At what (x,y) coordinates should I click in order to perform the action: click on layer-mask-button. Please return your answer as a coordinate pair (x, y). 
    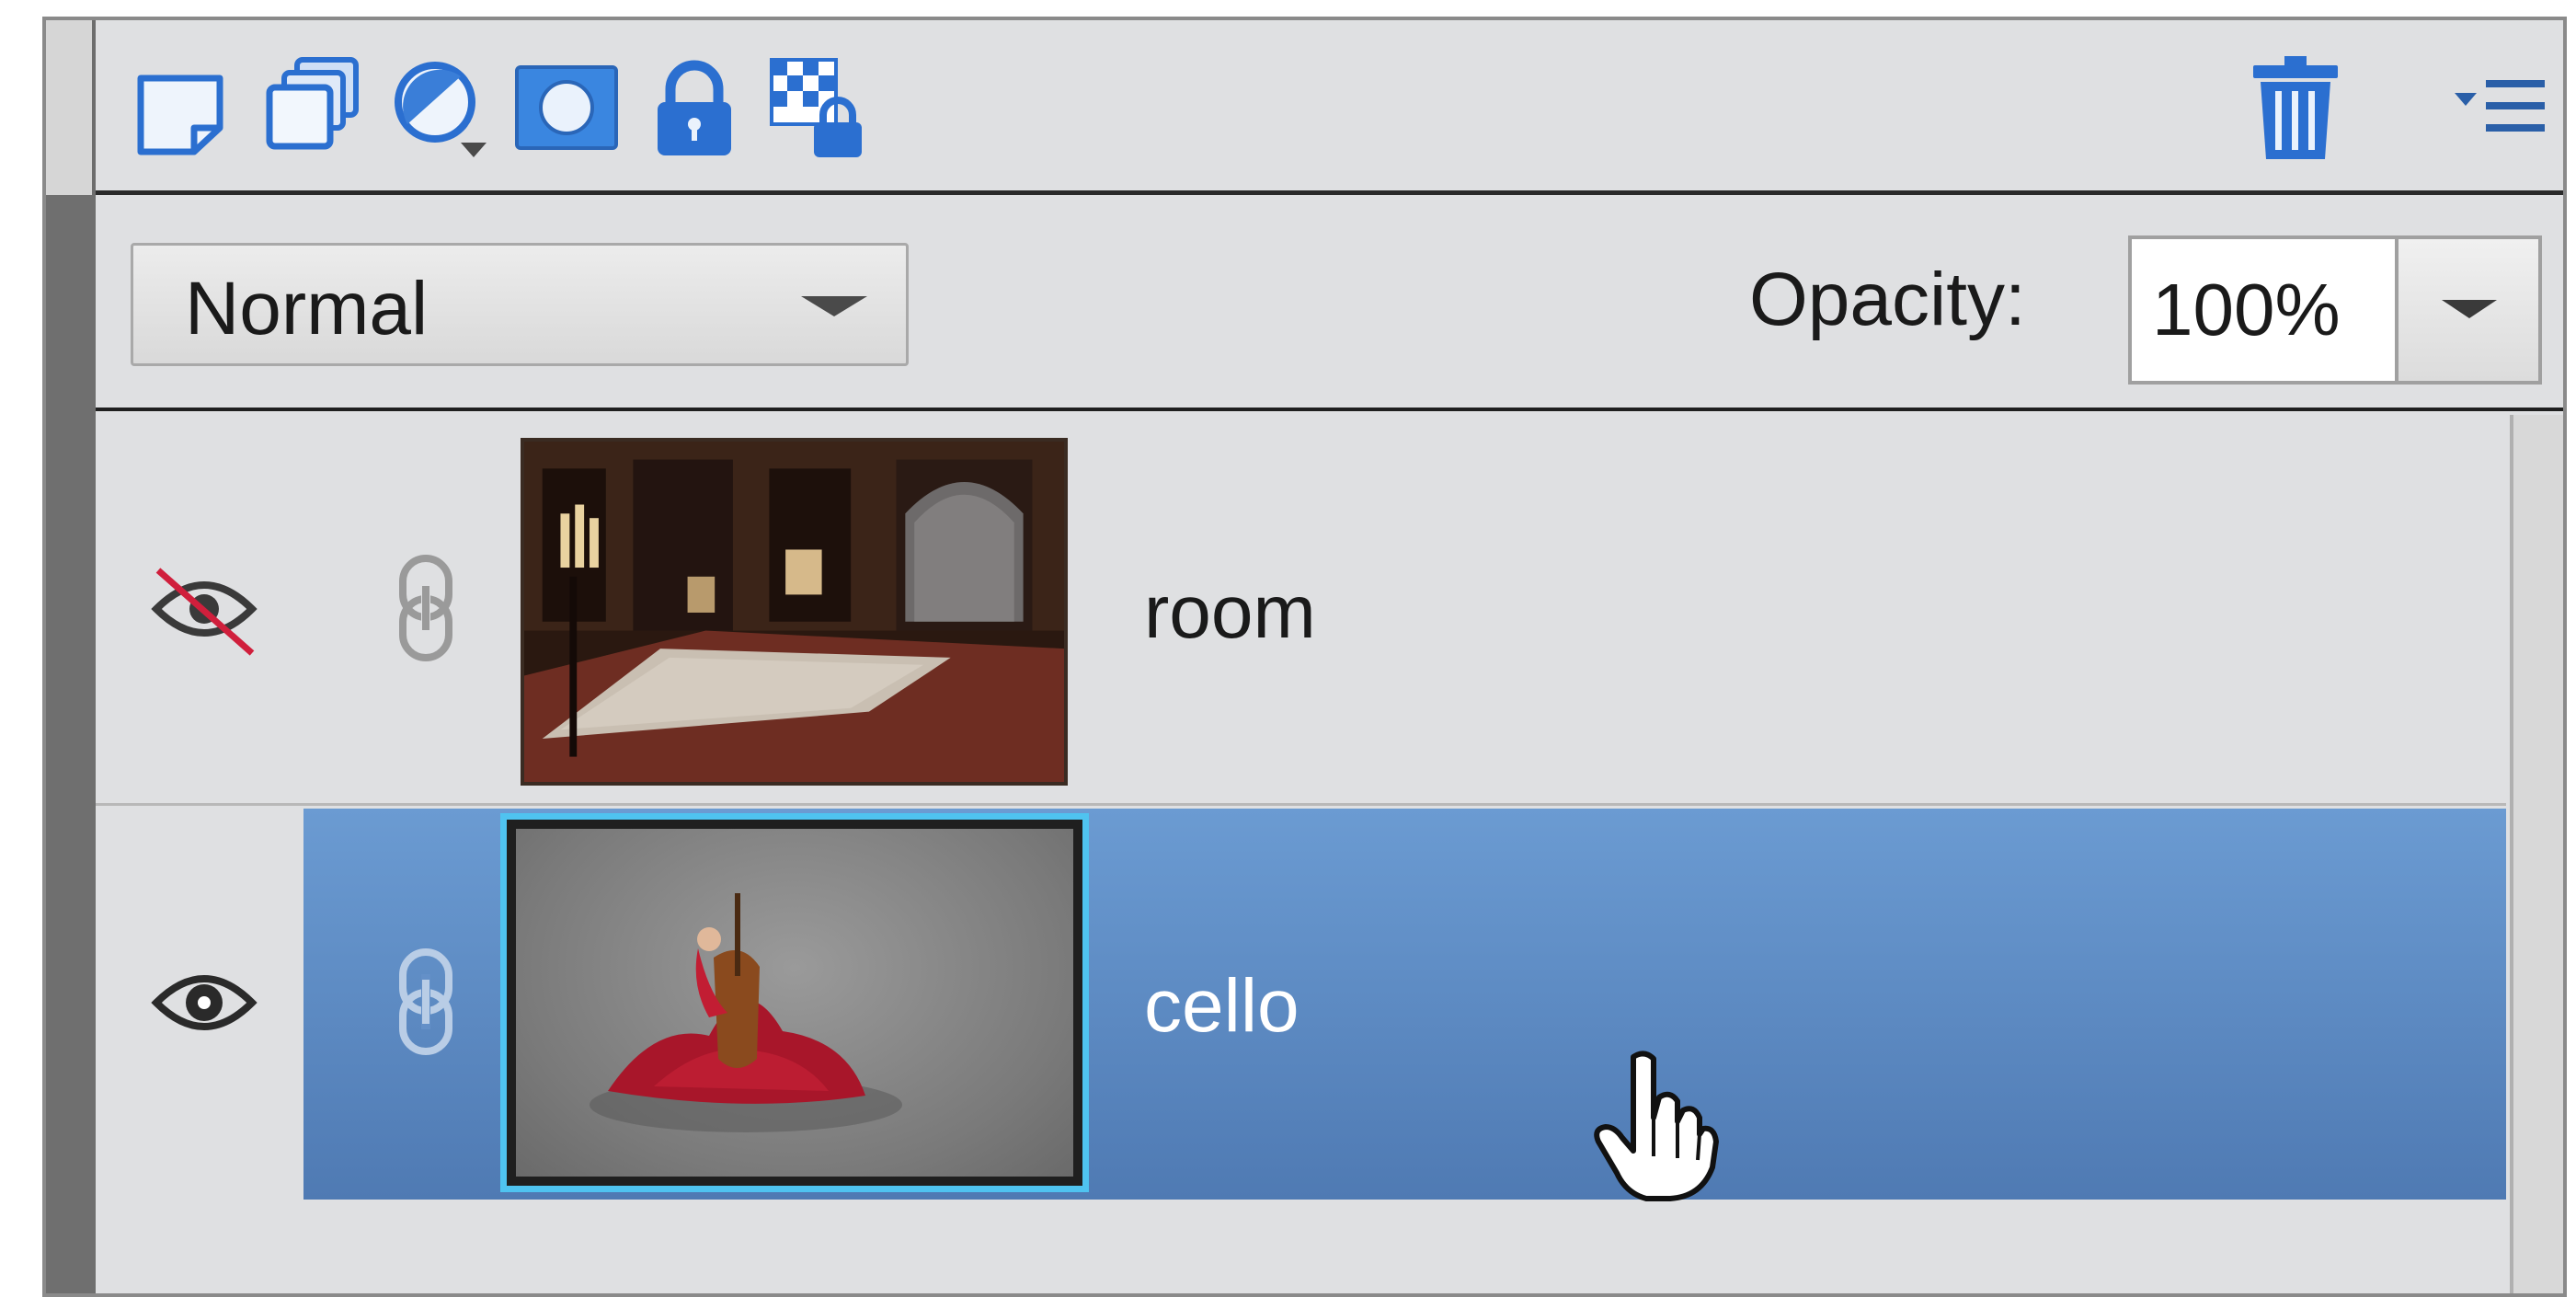
    Looking at the image, I should click on (567, 107).